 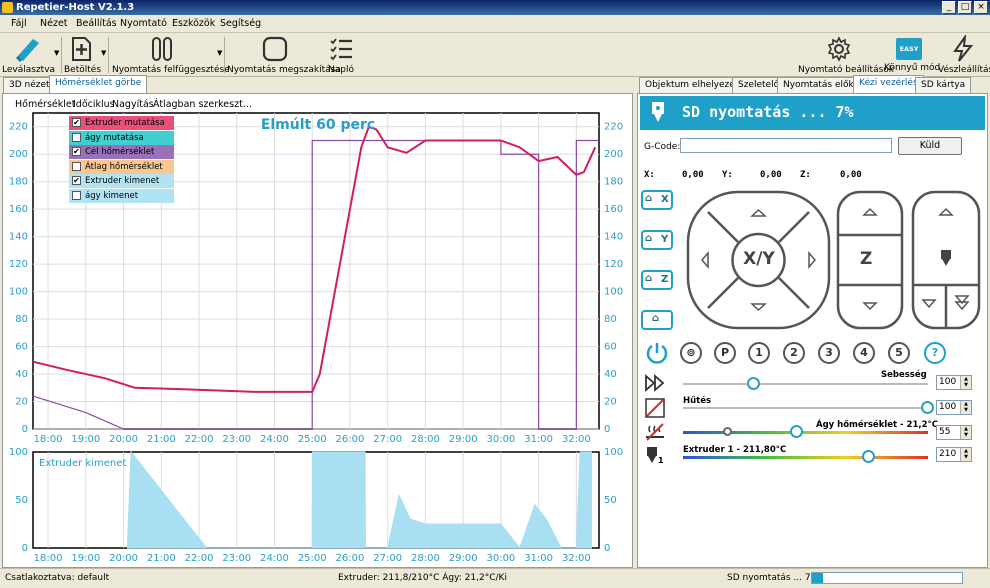 I want to click on bottom-x-tick-label: 18:00, so click(x=48, y=558).